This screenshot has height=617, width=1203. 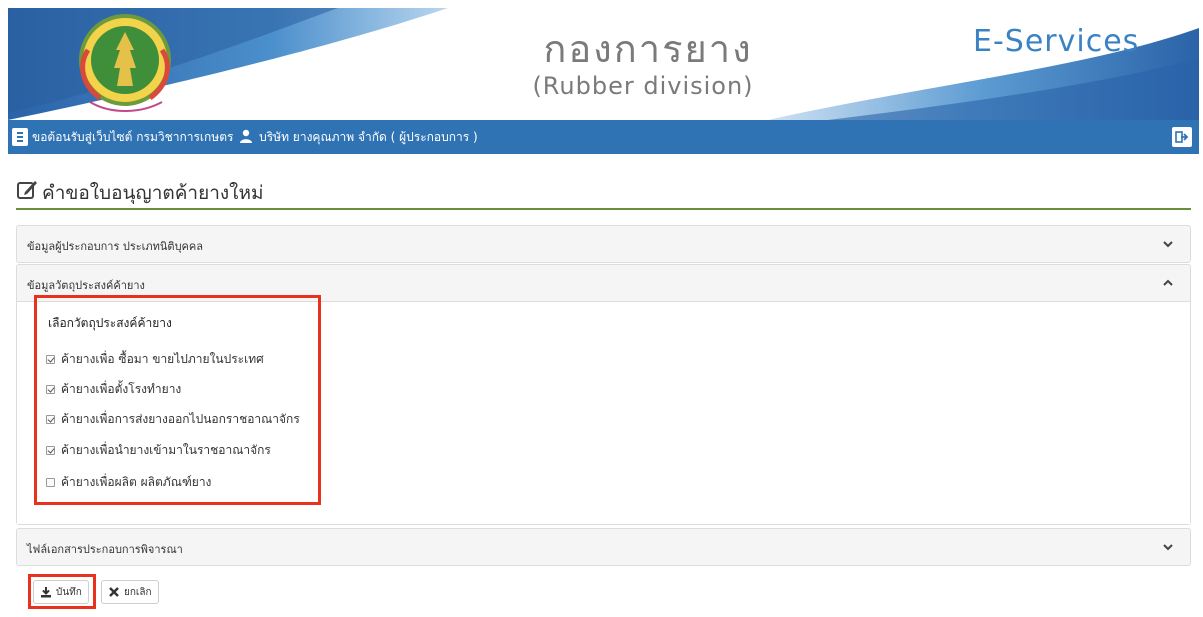 What do you see at coordinates (69, 592) in the screenshot?
I see `save-label: บันทึก` at bounding box center [69, 592].